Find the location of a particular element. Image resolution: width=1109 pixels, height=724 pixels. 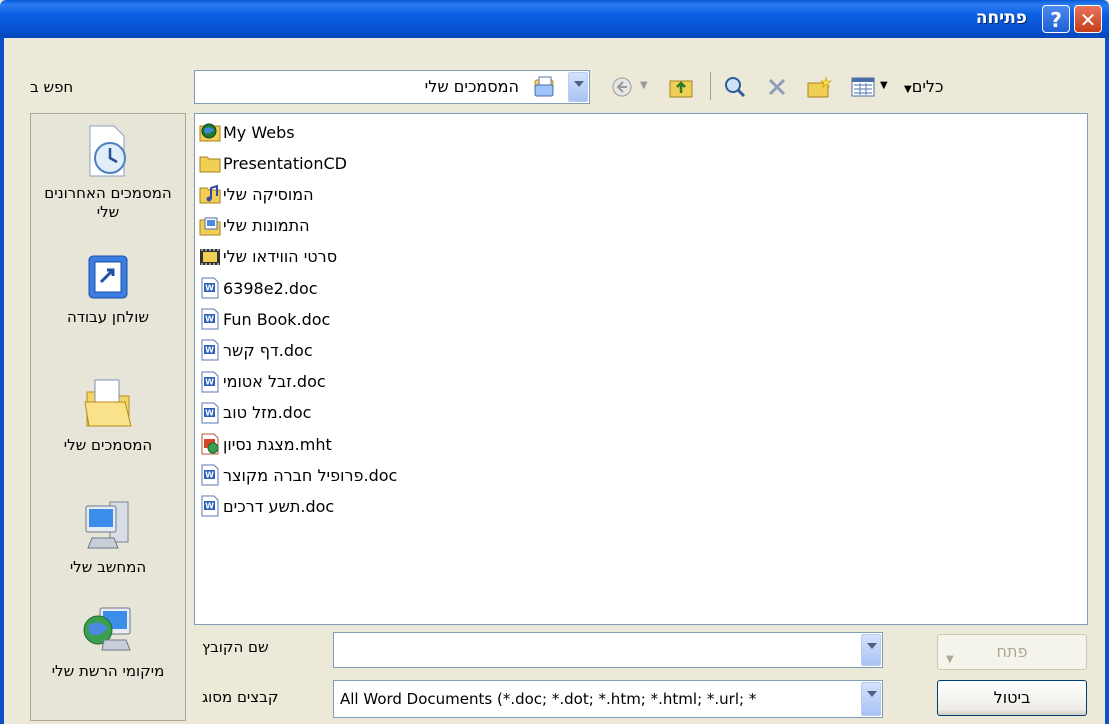

place-label: המסמכים האחרונים שלי is located at coordinates (108, 202).